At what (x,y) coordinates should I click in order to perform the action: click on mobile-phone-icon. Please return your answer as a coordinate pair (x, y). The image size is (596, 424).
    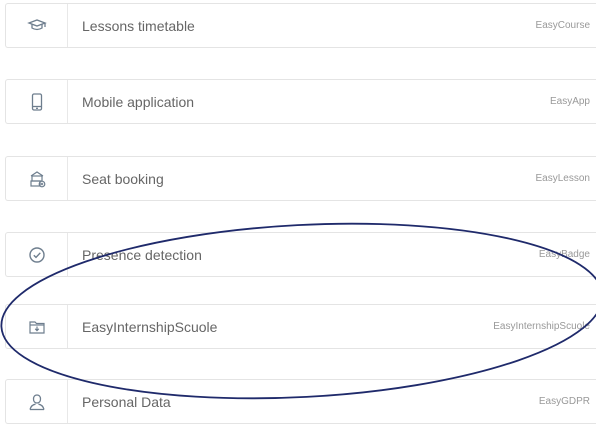
    Looking at the image, I should click on (36, 101).